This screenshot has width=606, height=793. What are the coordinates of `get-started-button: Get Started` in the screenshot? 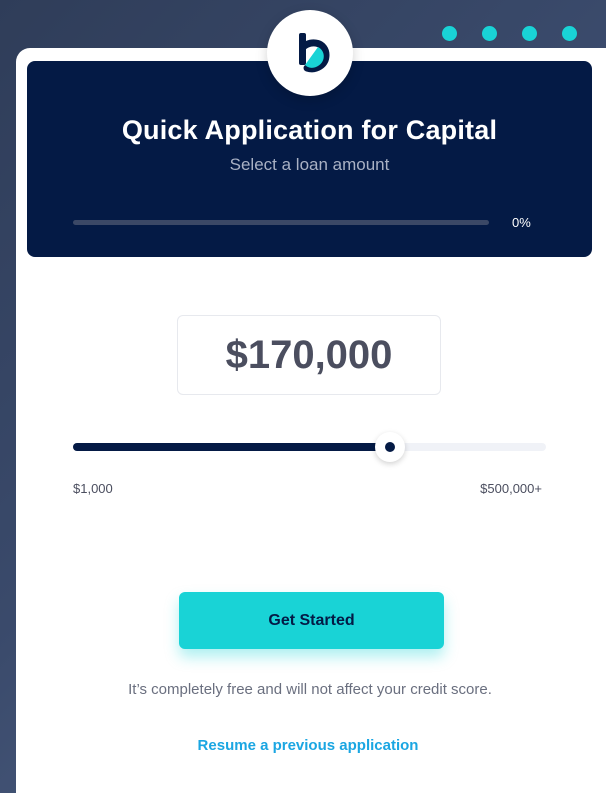 It's located at (311, 620).